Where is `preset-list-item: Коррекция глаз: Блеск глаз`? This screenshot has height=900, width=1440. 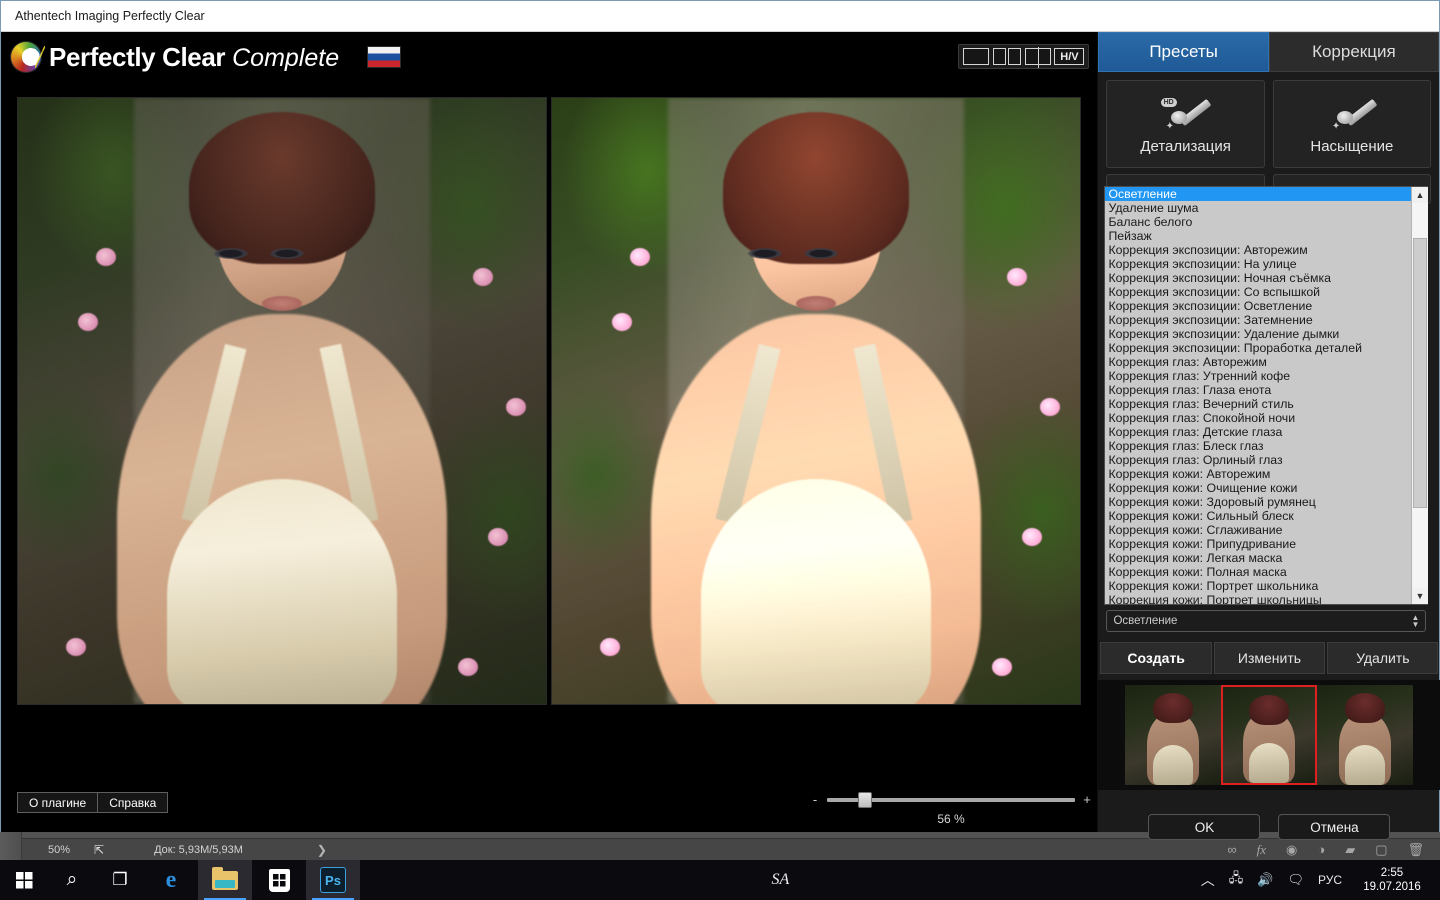 preset-list-item: Коррекция глаз: Блеск глаз is located at coordinates (1258, 446).